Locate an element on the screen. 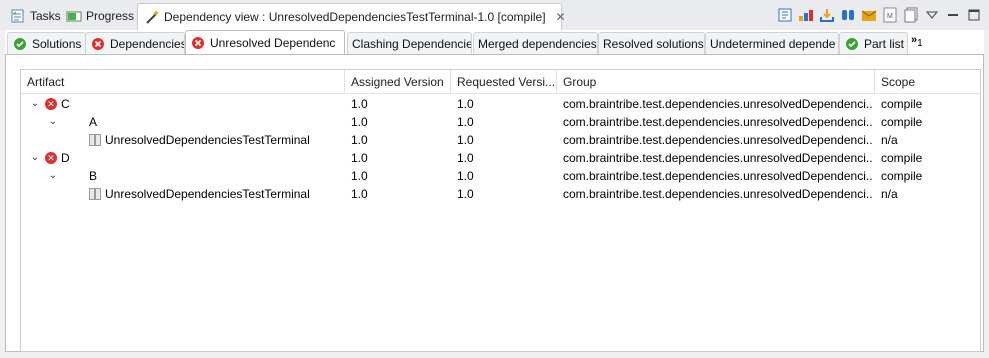 The width and height of the screenshot is (989, 358). tab-clashing-dependencies: Clashing Dependencie is located at coordinates (409, 43).